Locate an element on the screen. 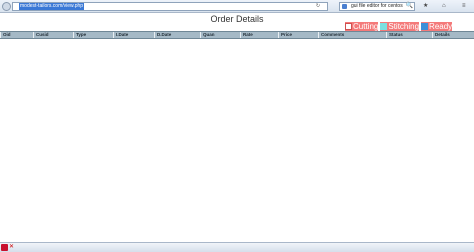 The width and height of the screenshot is (474, 252). column-header-status: Status is located at coordinates (409, 35).